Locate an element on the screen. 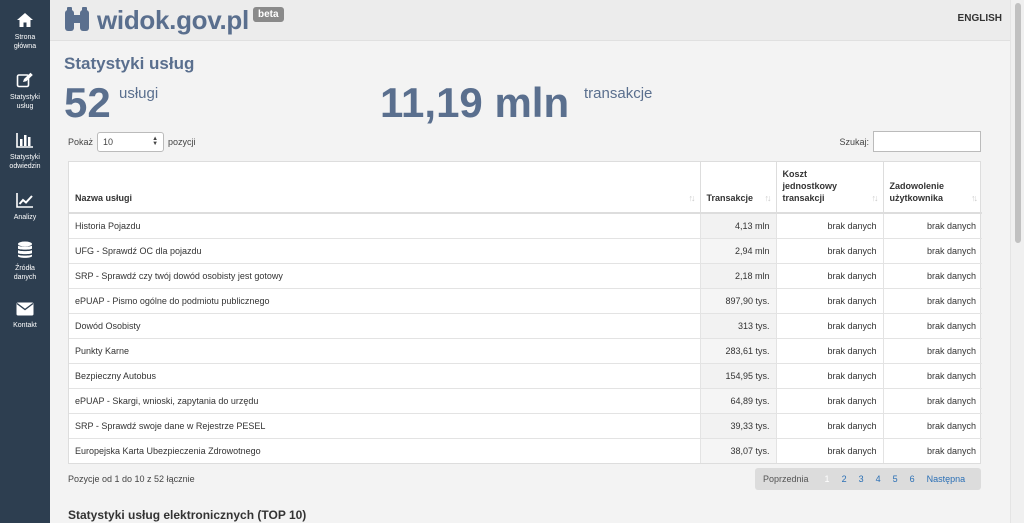 The height and width of the screenshot is (523, 1024). pagination-page: 6 is located at coordinates (912, 479).